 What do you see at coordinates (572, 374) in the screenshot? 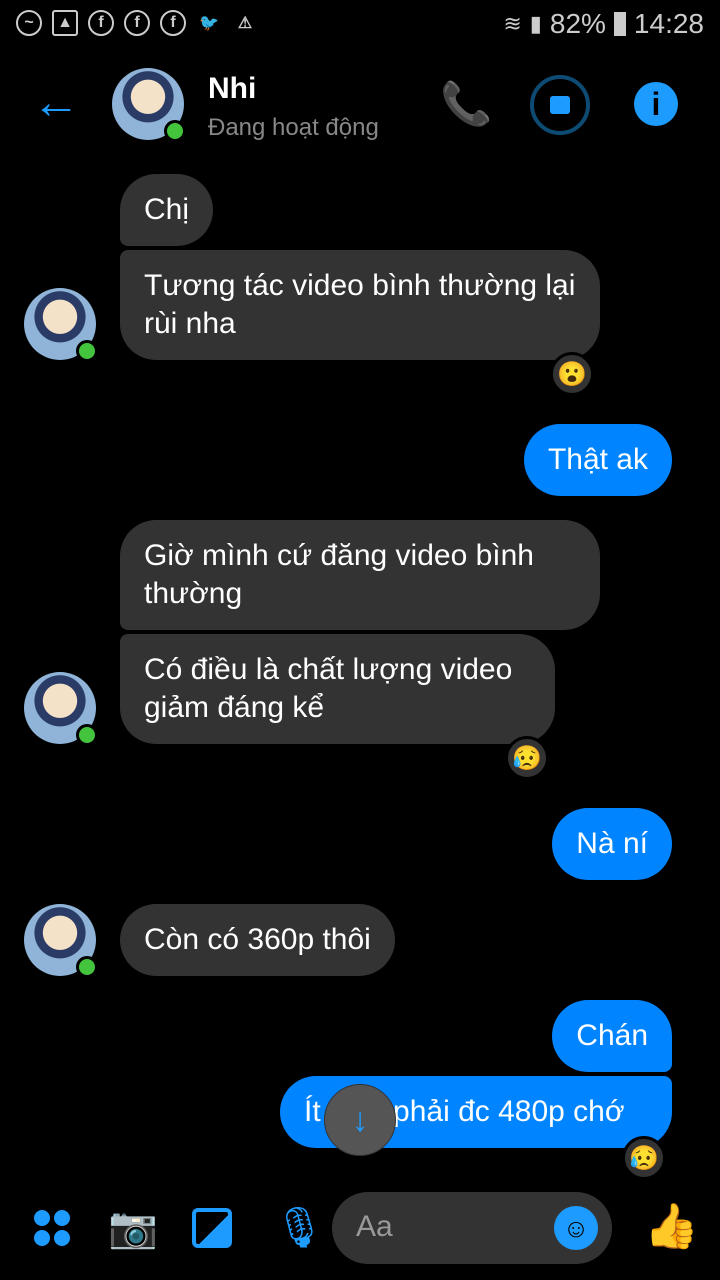
I see `reaction-badge: 😮` at bounding box center [572, 374].